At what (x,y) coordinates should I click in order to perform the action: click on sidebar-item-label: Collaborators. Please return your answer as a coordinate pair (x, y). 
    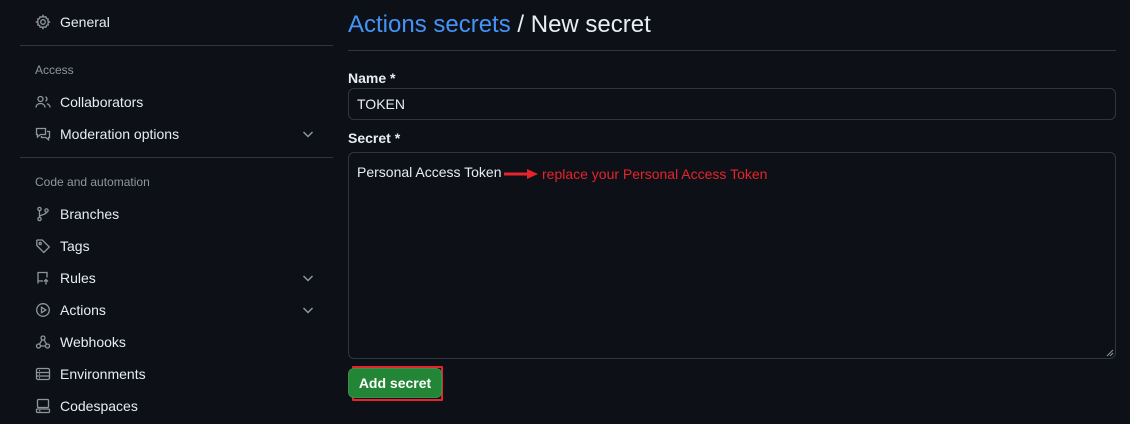
    Looking at the image, I should click on (102, 102).